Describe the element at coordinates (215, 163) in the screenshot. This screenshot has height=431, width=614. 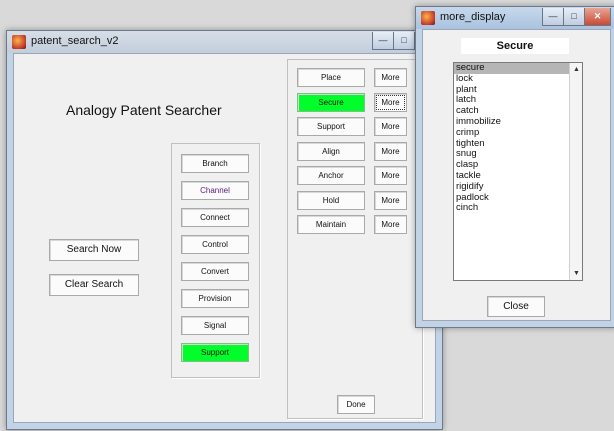
I see `category-button-branch: Branch` at that location.